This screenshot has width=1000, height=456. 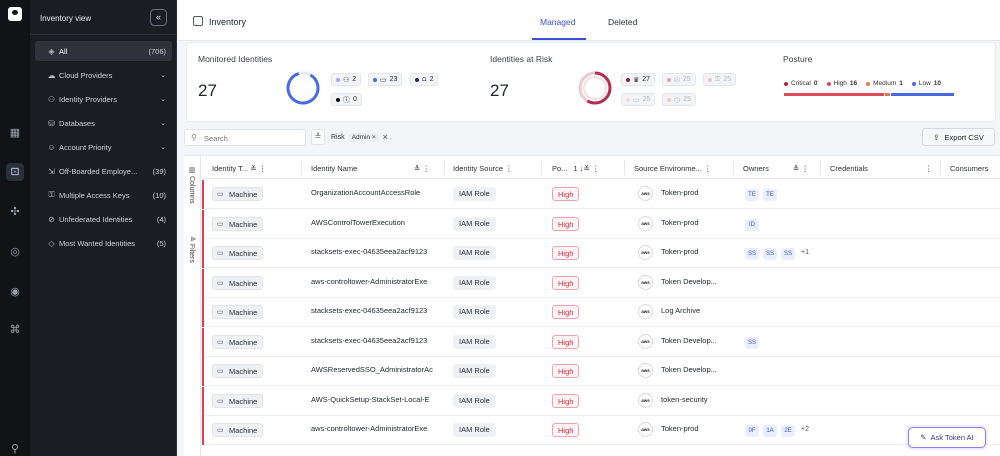 What do you see at coordinates (103, 147) in the screenshot?
I see `sidebar-item-account-priority: ☺ Account Priority ⌄` at bounding box center [103, 147].